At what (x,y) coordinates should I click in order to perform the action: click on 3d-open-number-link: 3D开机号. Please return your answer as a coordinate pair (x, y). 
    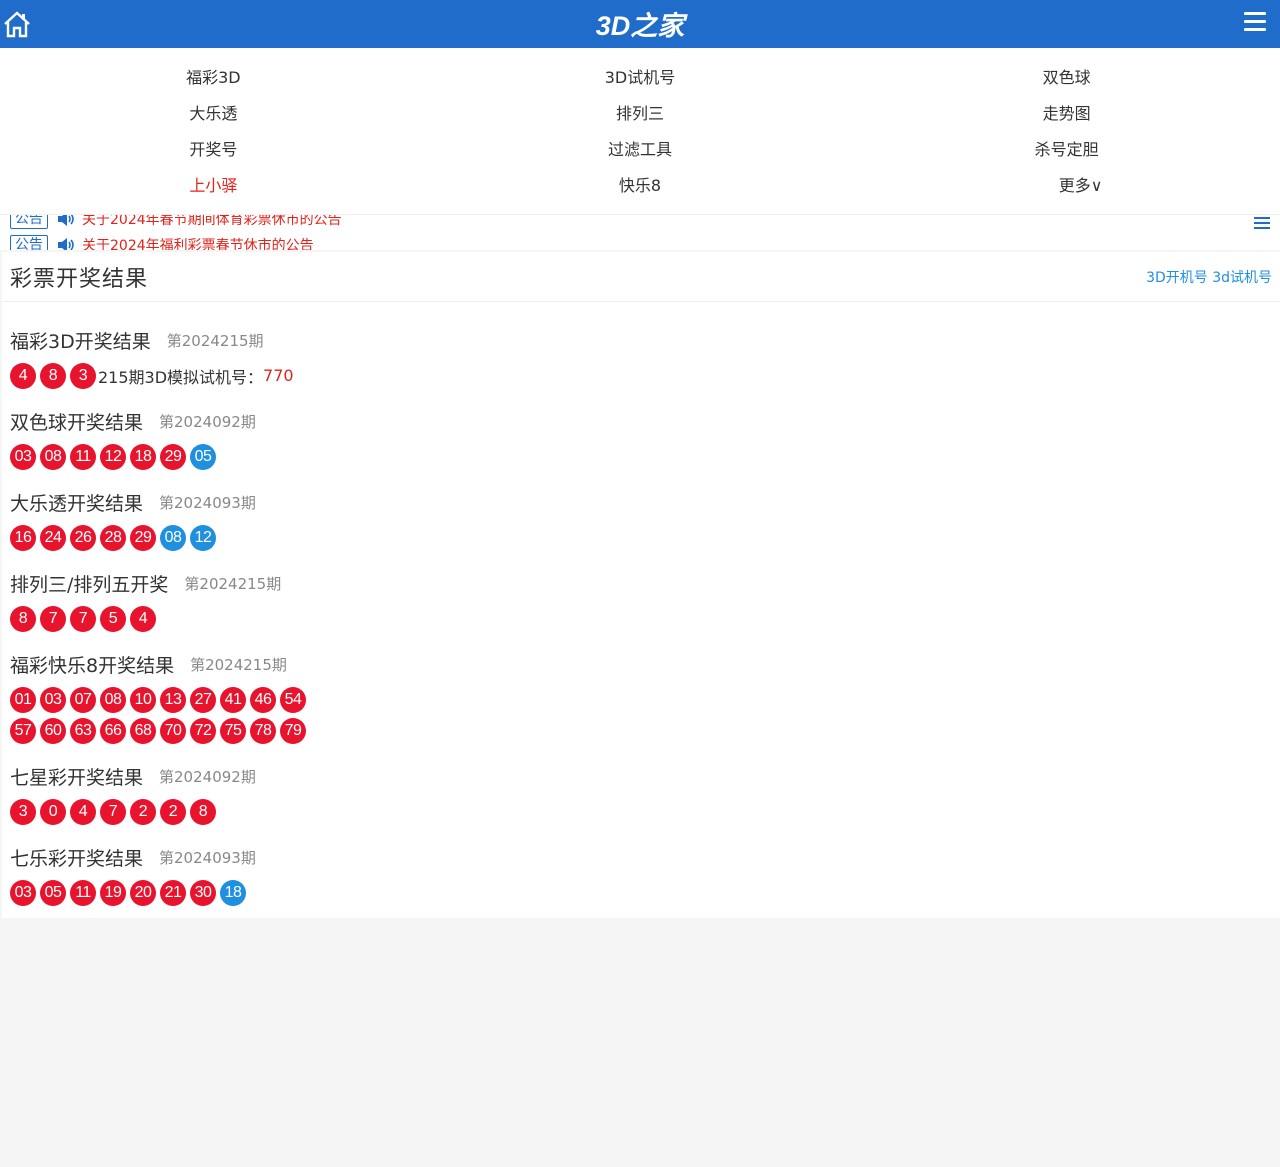
    Looking at the image, I should click on (1177, 278).